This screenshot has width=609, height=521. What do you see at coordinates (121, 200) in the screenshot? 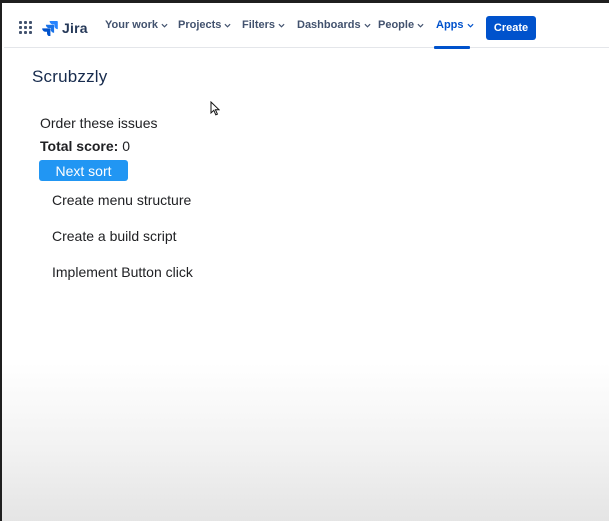
I see `issue-item: Create menu structure` at bounding box center [121, 200].